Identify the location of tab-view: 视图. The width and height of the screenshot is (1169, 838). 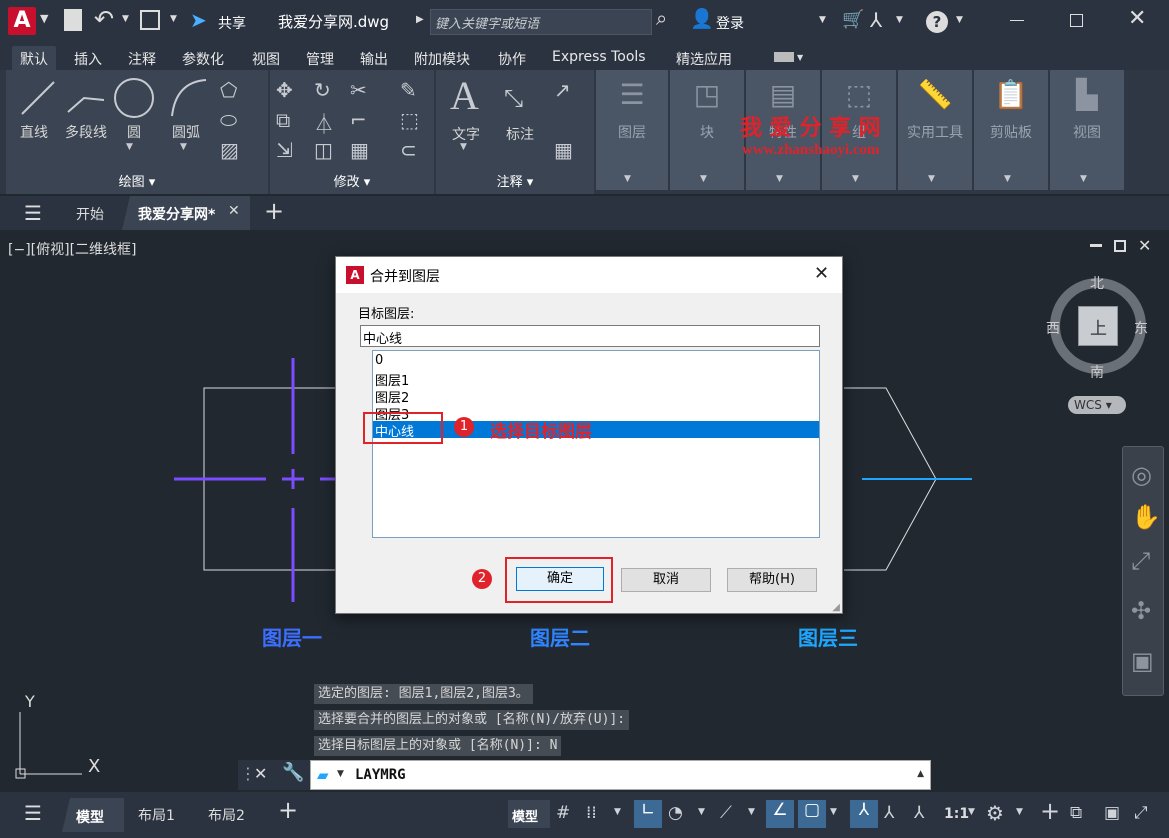
(266, 59).